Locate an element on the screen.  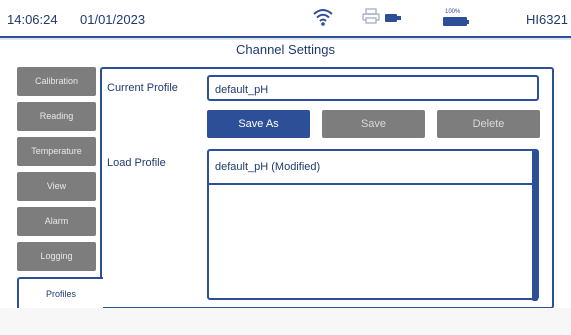
save-button: Save is located at coordinates (373, 124).